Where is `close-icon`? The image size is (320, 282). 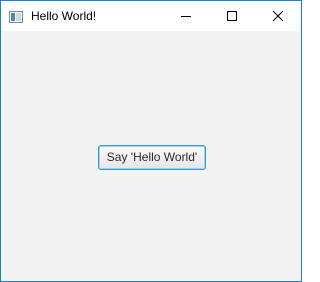
close-icon is located at coordinates (278, 16).